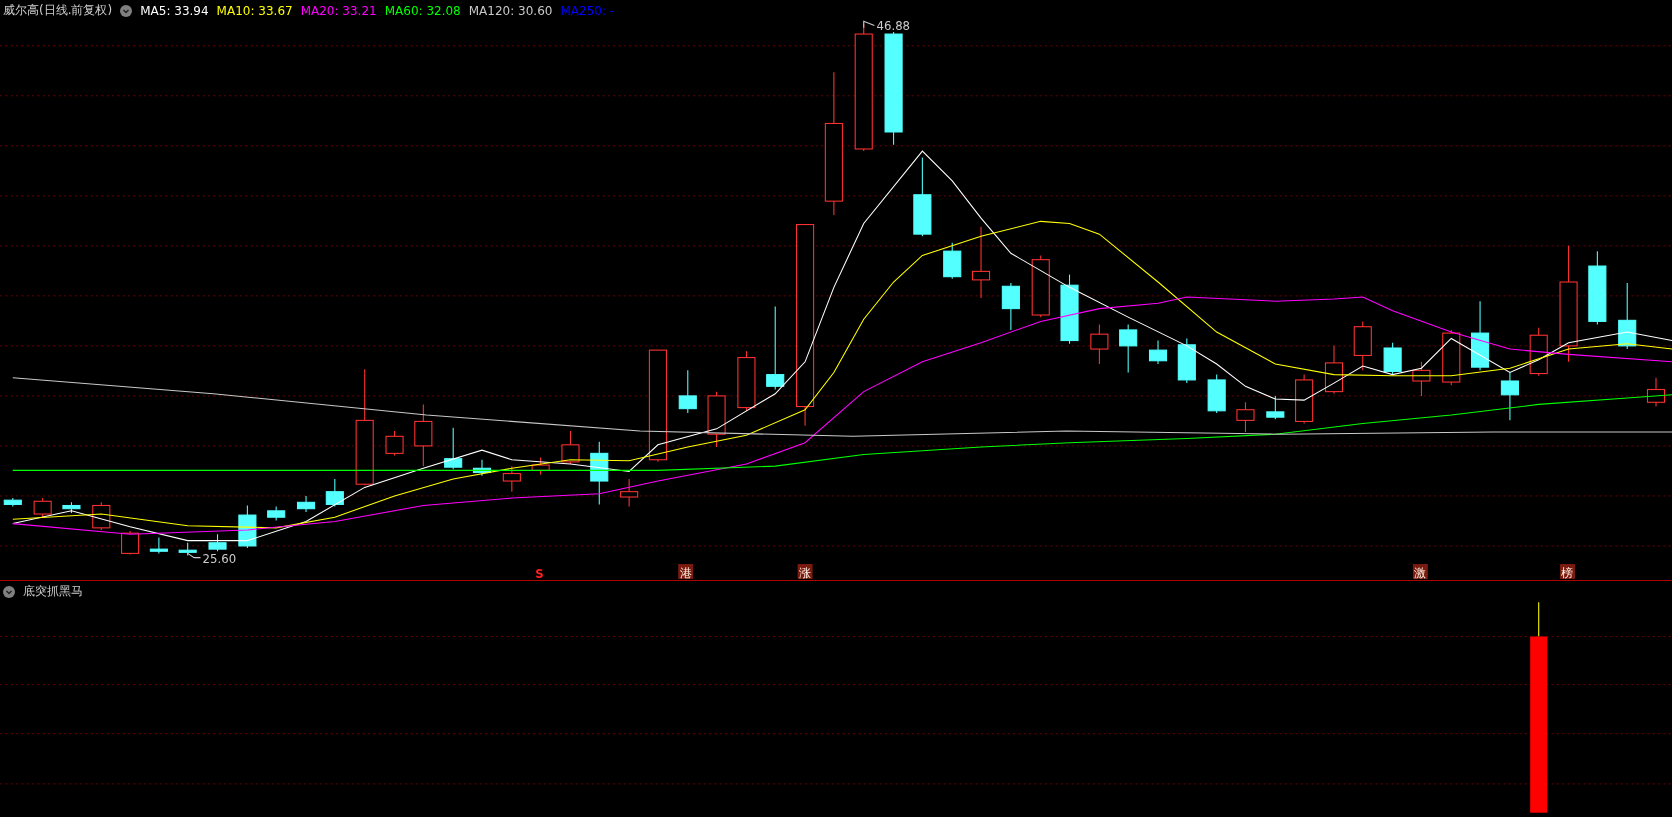  Describe the element at coordinates (510, 10) in the screenshot. I see `moving-average-value: MA120: 30.60` at that location.